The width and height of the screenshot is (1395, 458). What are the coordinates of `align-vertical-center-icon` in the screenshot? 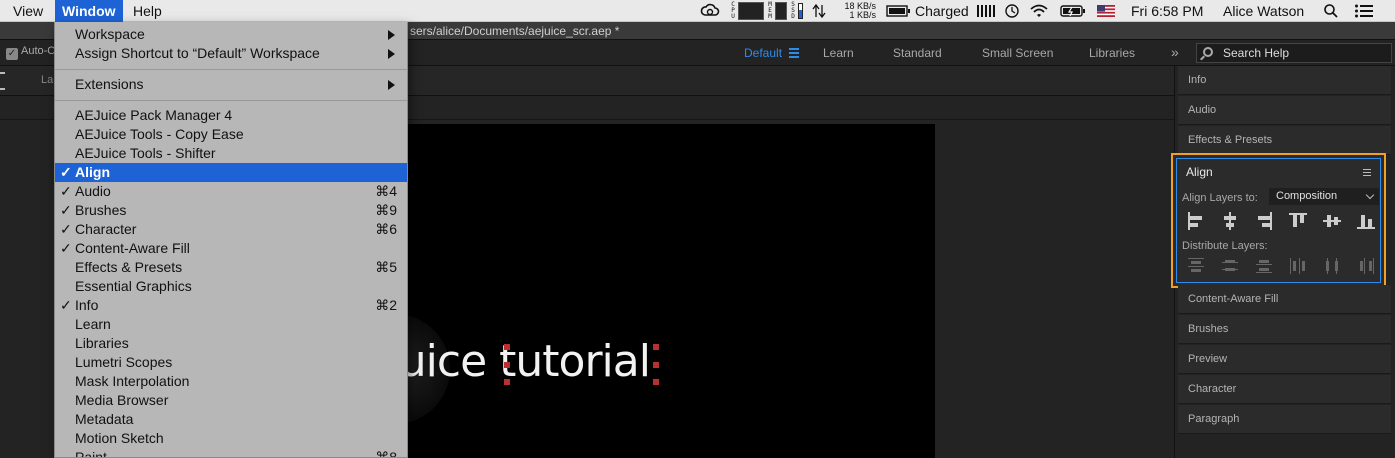 It's located at (1332, 221).